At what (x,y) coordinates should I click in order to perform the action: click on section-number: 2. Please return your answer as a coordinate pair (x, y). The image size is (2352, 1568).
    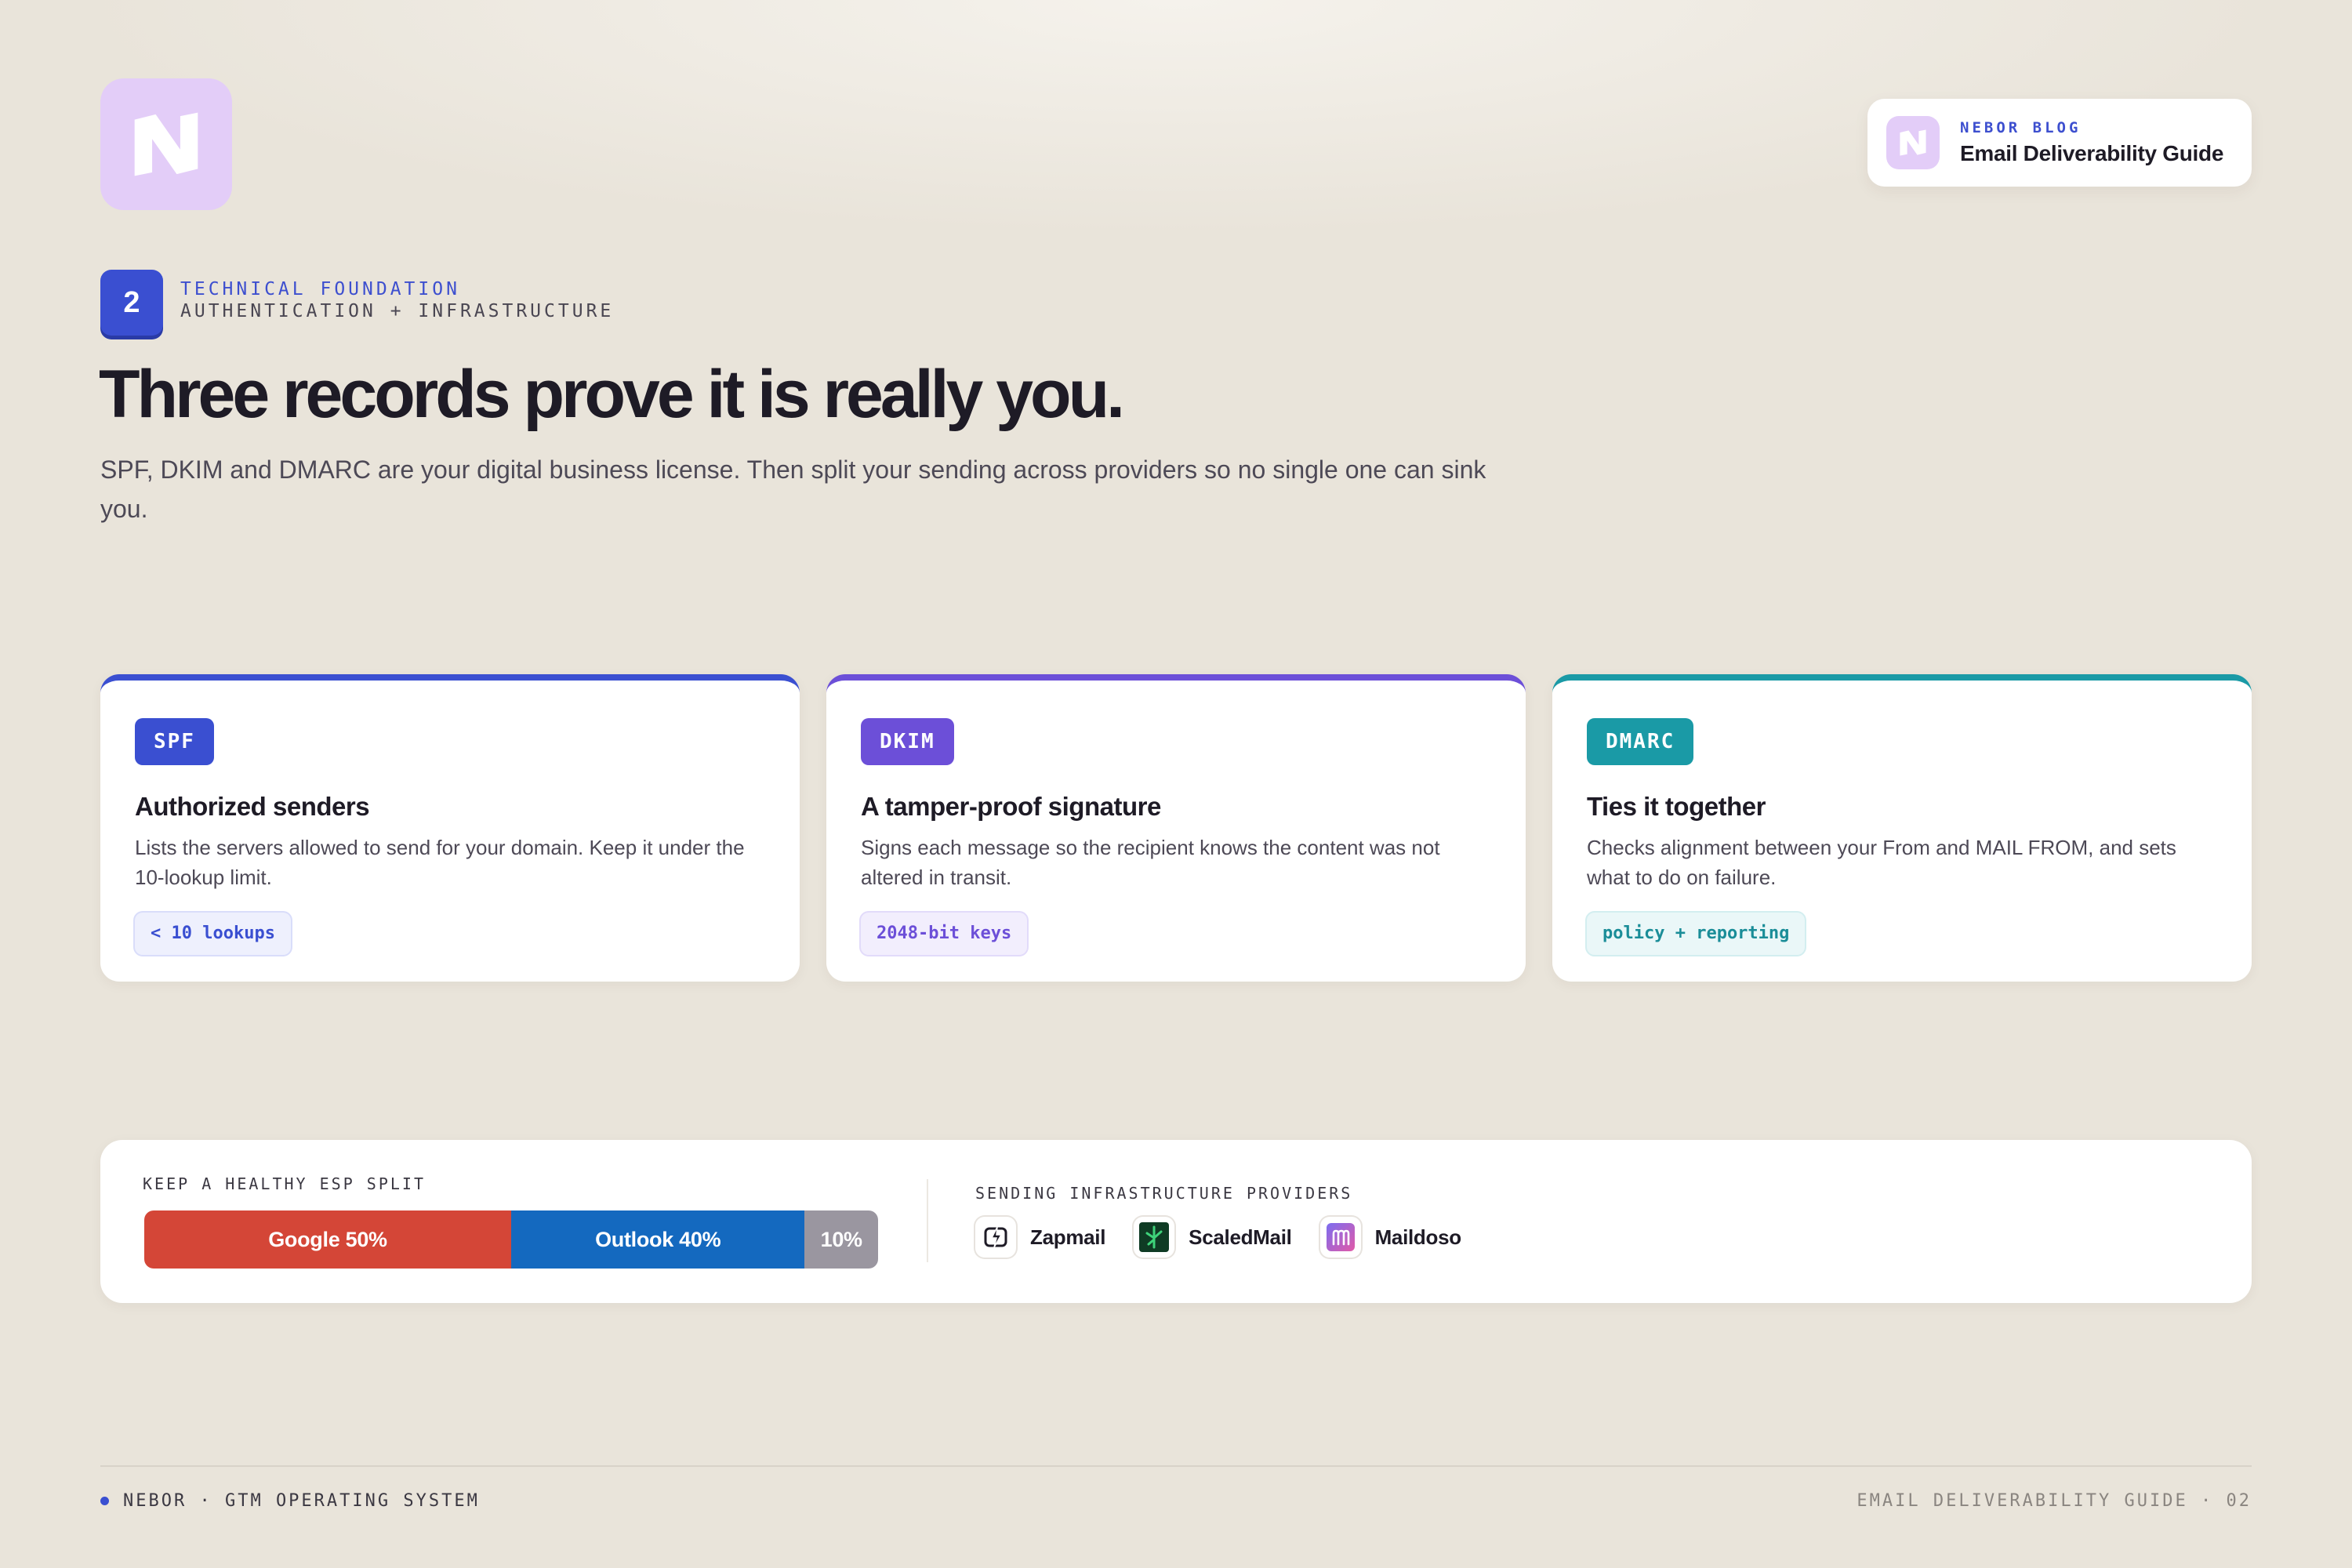
    Looking at the image, I should click on (131, 303).